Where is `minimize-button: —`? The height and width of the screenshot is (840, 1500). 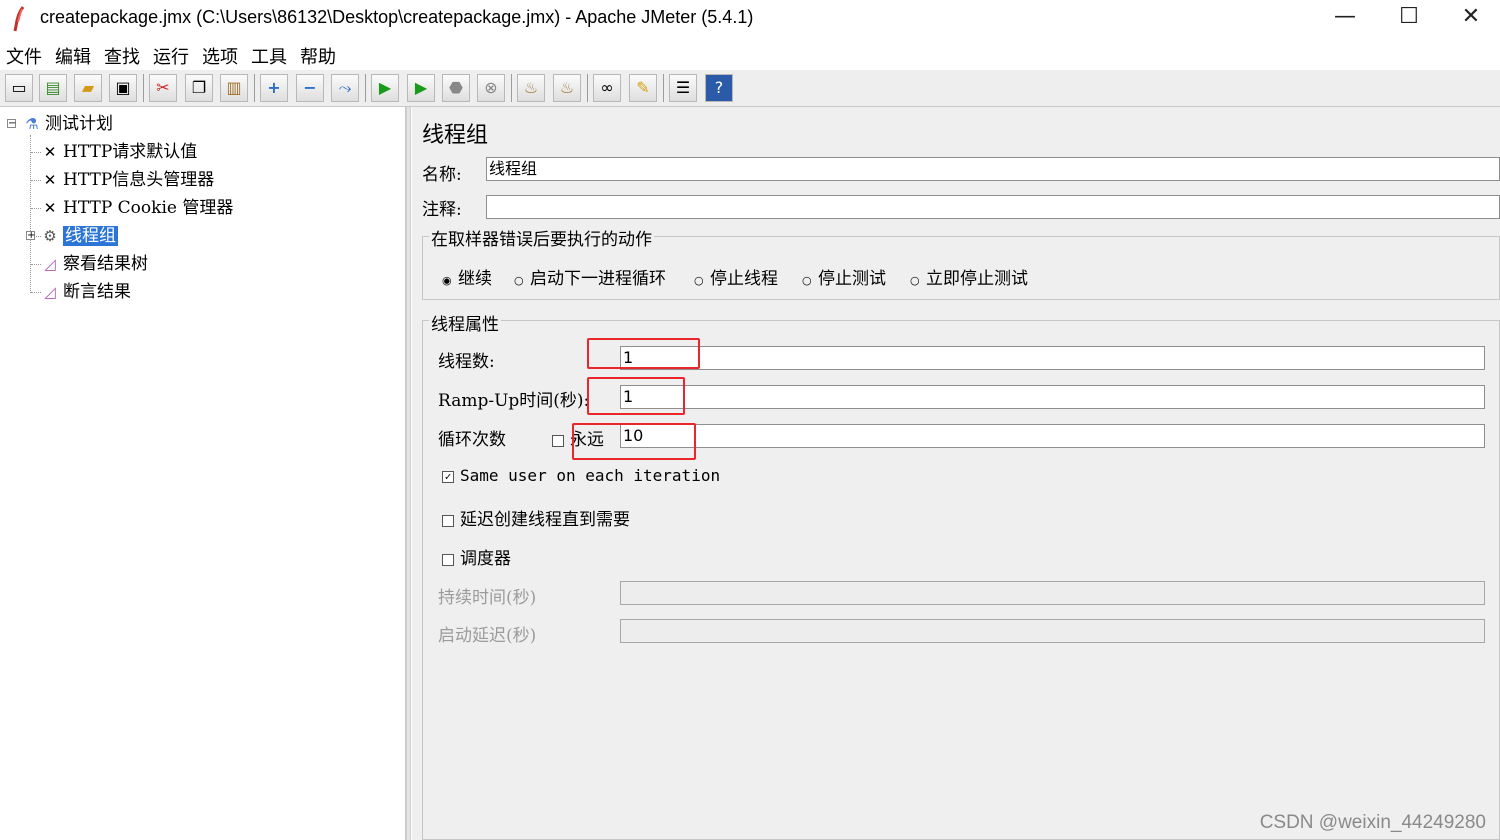
minimize-button: — is located at coordinates (1345, 18).